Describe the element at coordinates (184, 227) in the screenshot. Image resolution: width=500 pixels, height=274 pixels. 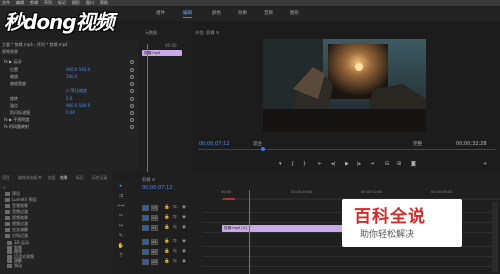
I see `eye-icon: ◉` at that location.